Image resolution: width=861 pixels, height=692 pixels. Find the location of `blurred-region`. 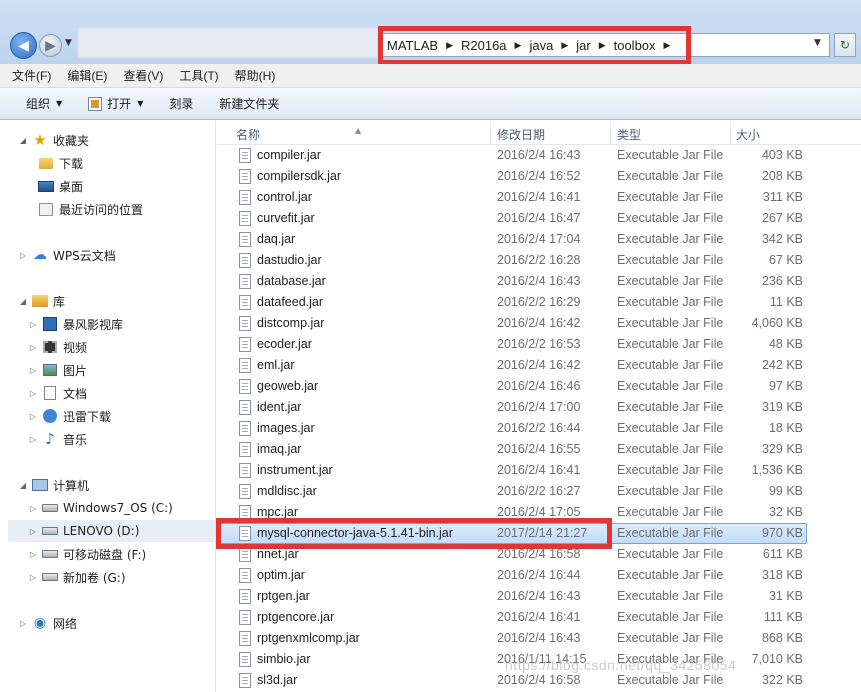

blurred-region is located at coordinates (228, 43).